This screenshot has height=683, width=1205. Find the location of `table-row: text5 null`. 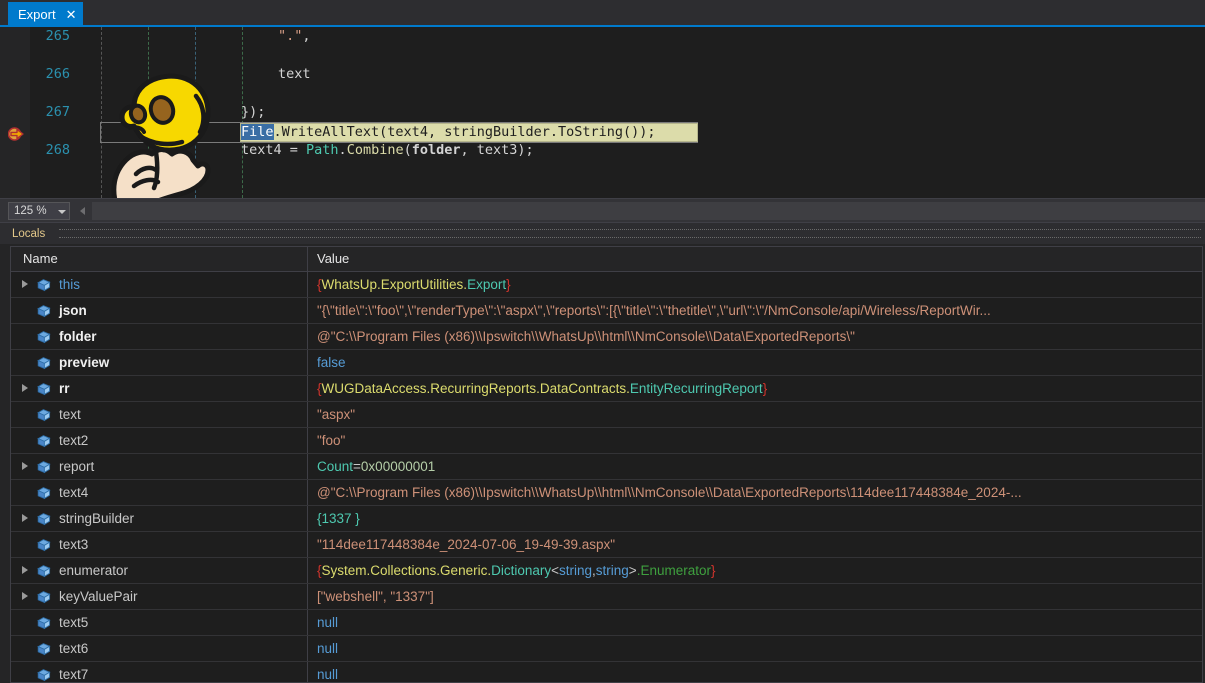

table-row: text5 null is located at coordinates (606, 623).